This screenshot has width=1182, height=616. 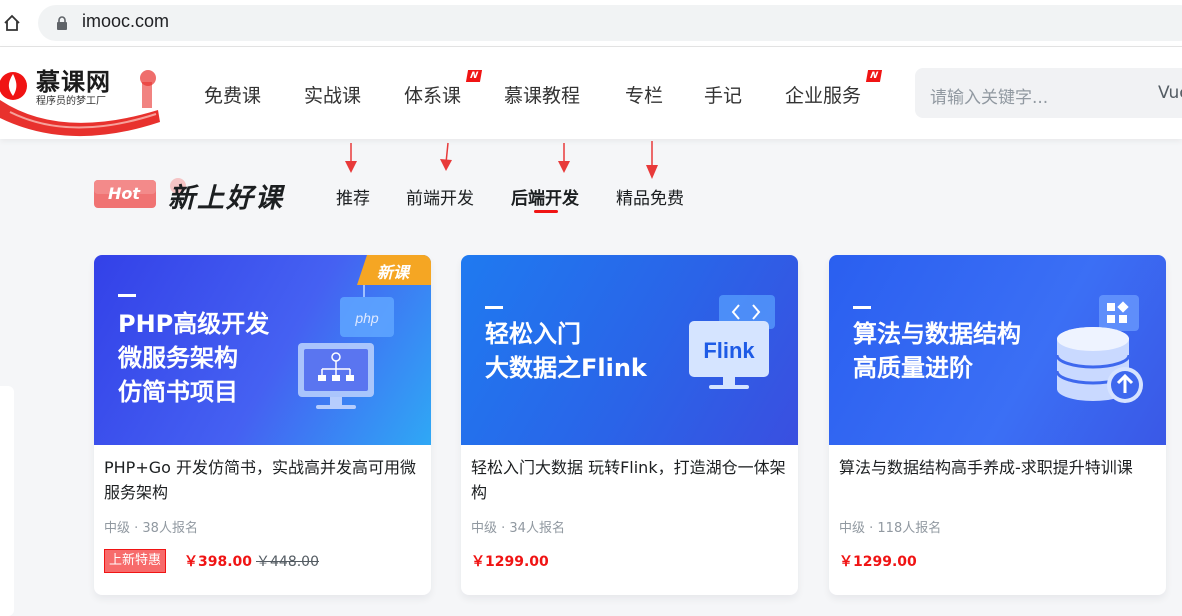 I want to click on nav-enterprise: 企业服务, so click(x=823, y=94).